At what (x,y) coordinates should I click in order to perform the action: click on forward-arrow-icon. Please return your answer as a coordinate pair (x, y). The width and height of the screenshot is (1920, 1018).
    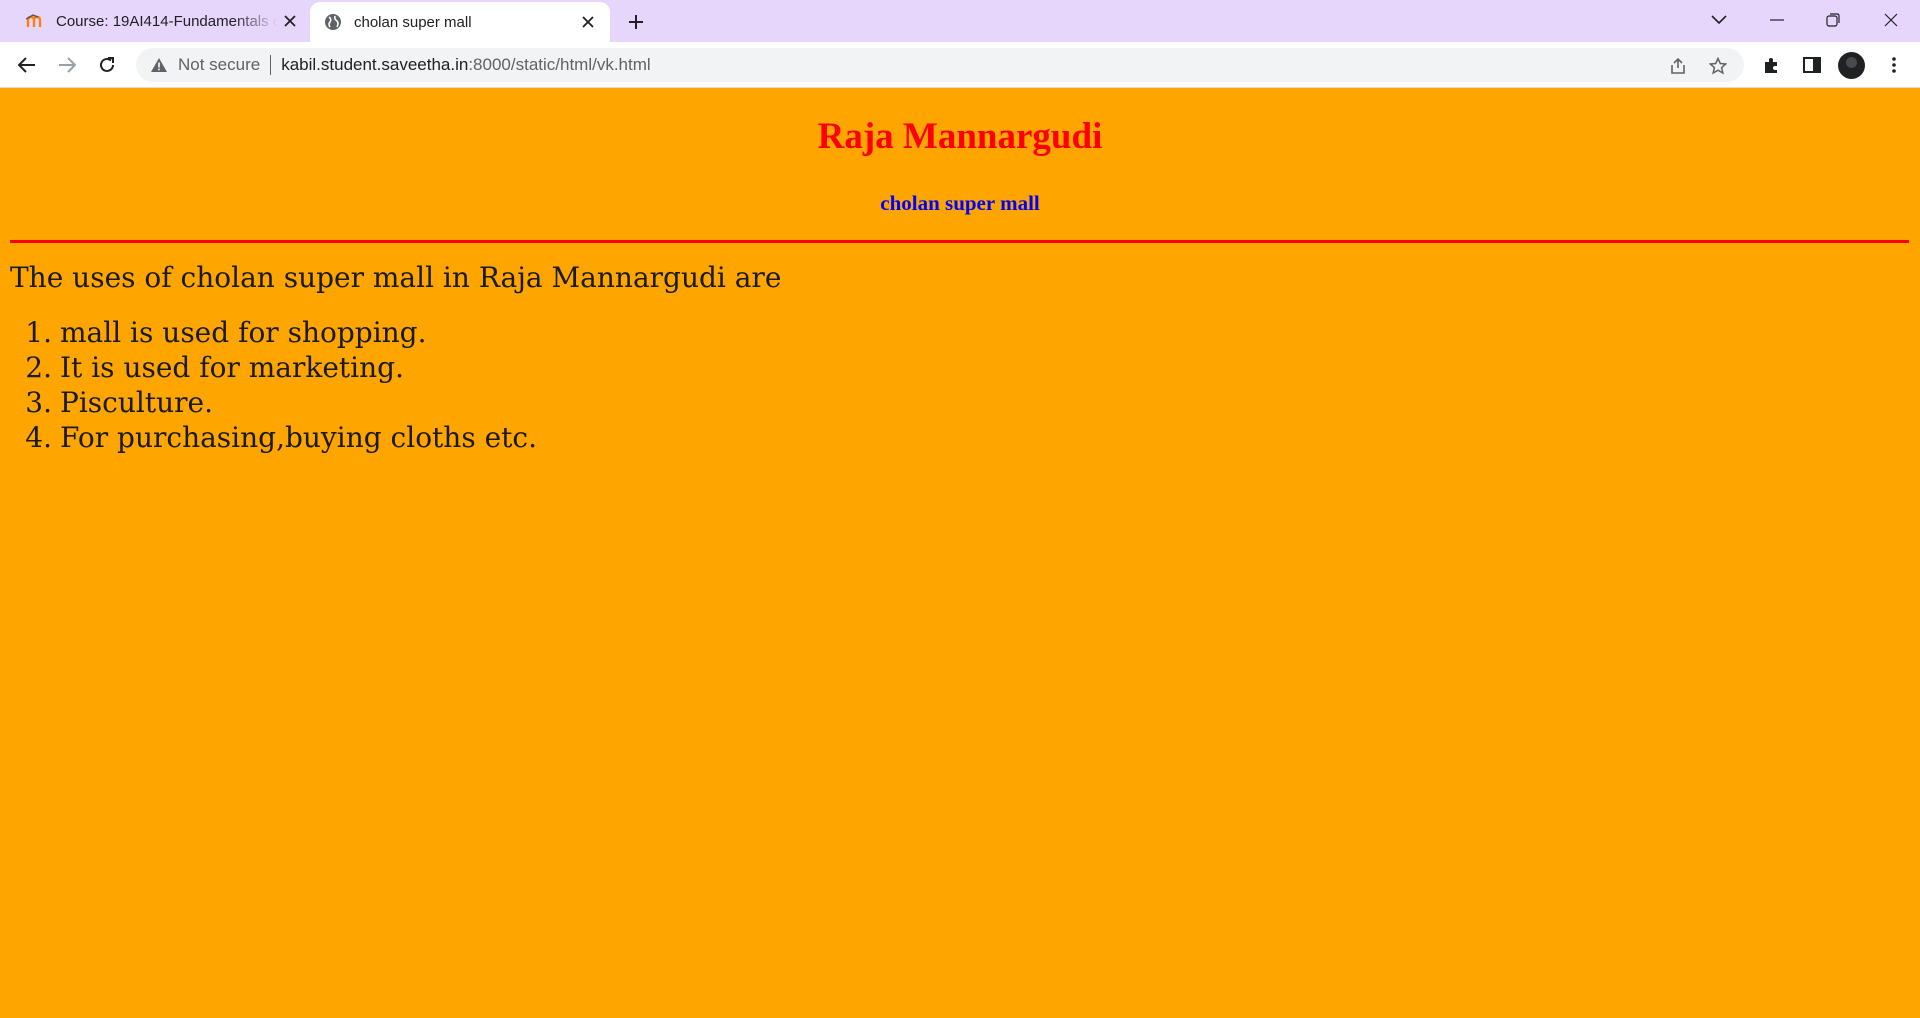
    Looking at the image, I should click on (67, 65).